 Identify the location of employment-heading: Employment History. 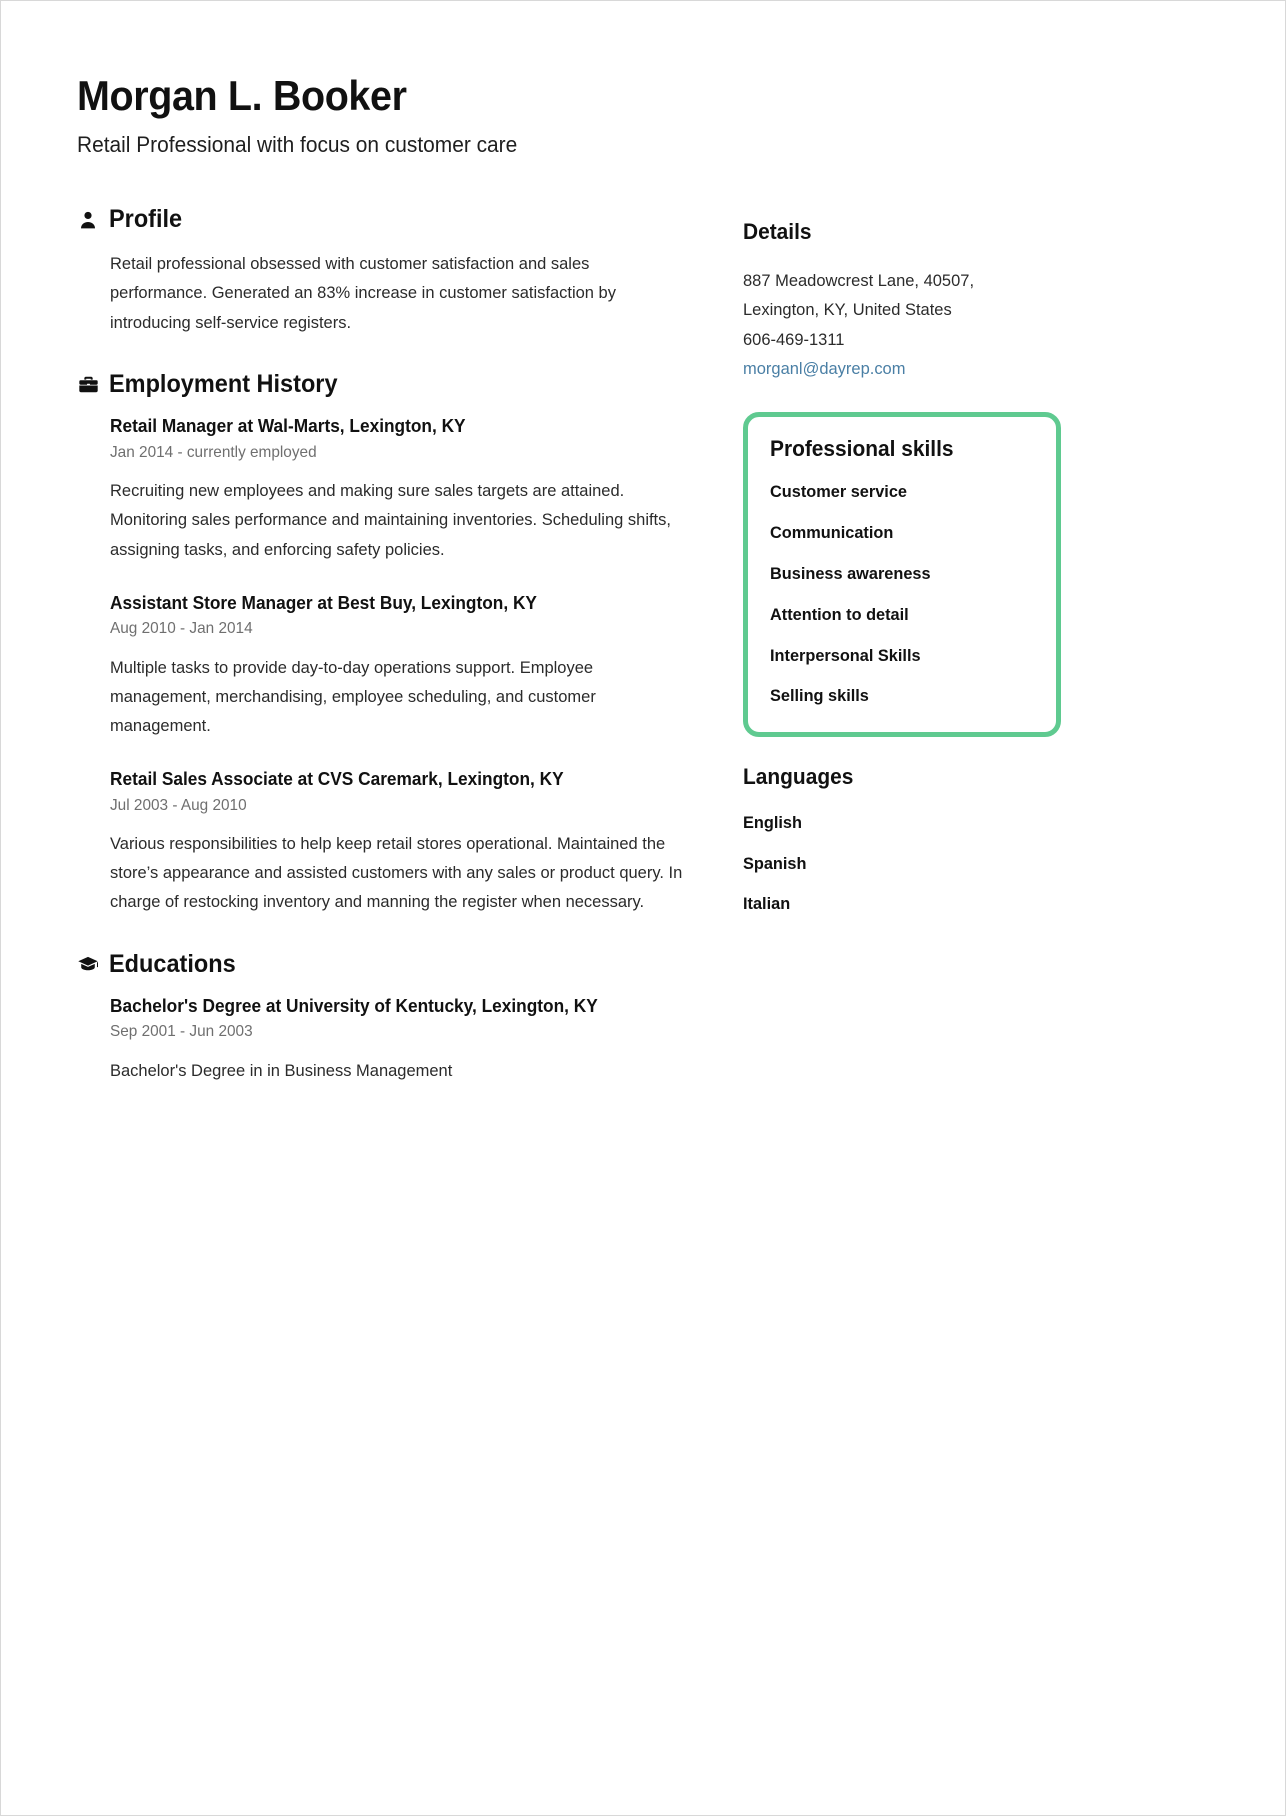
(223, 383).